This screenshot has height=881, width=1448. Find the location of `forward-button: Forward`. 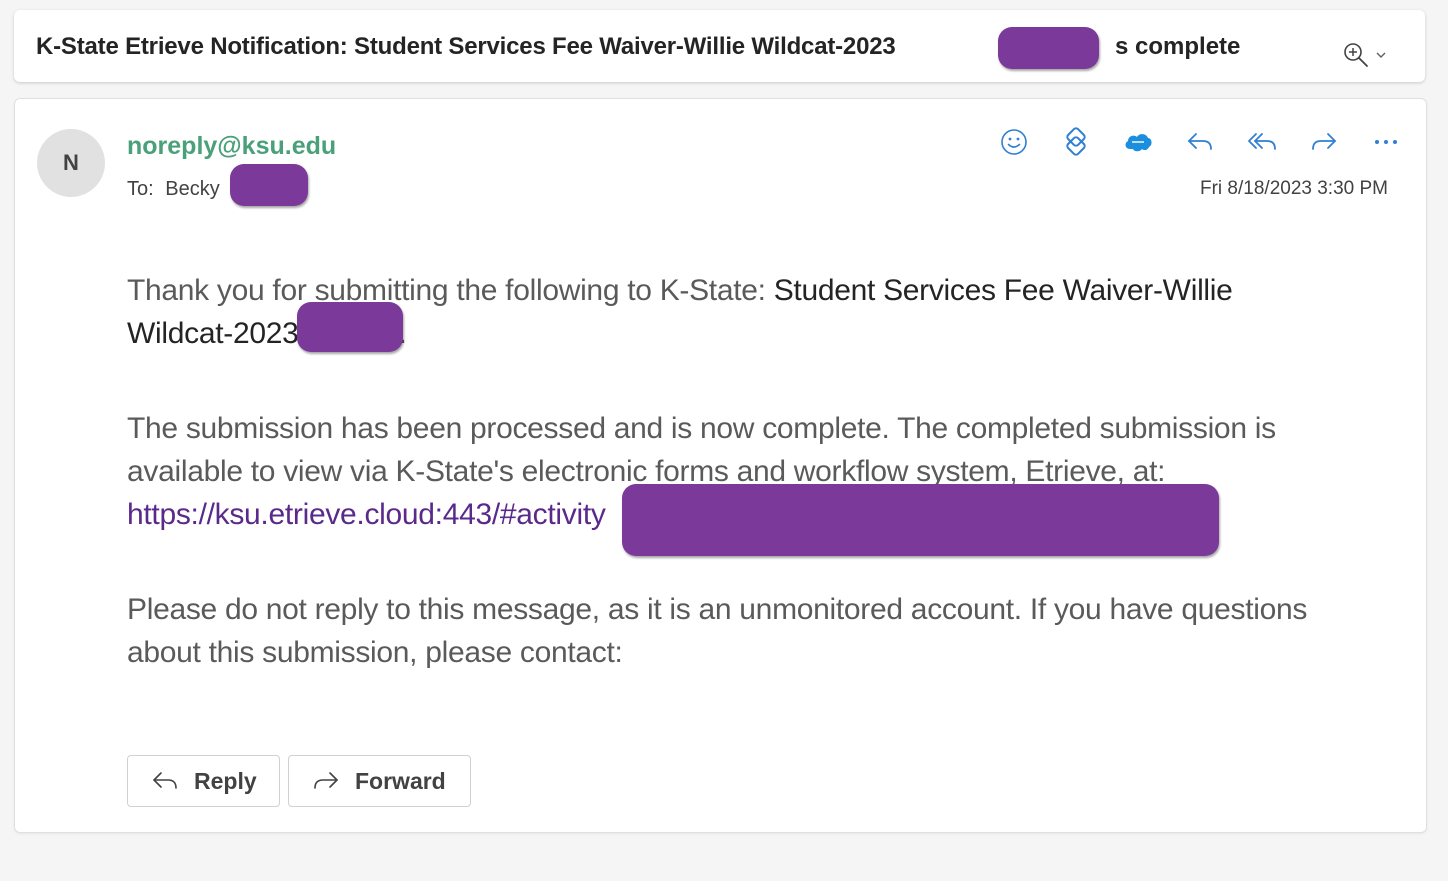

forward-button: Forward is located at coordinates (379, 781).